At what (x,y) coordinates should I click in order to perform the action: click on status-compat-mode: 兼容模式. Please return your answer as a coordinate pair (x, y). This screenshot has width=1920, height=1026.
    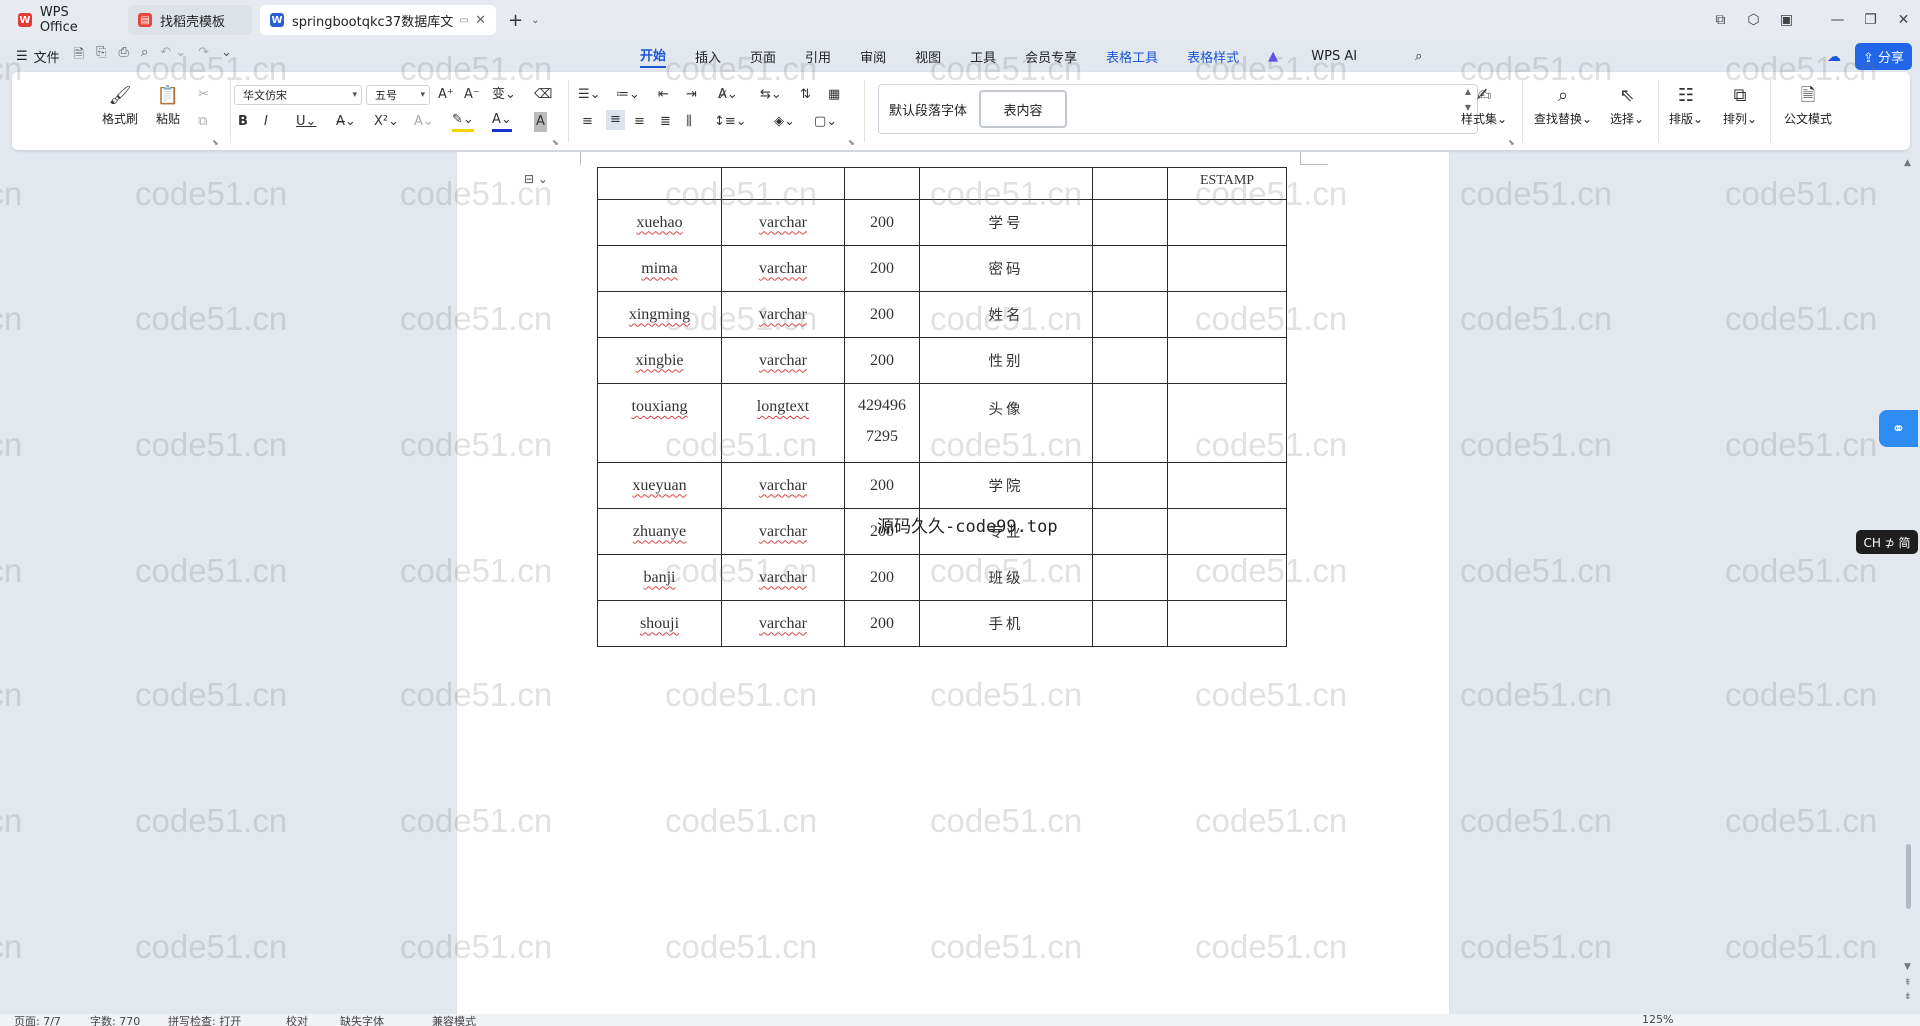
    Looking at the image, I should click on (454, 1020).